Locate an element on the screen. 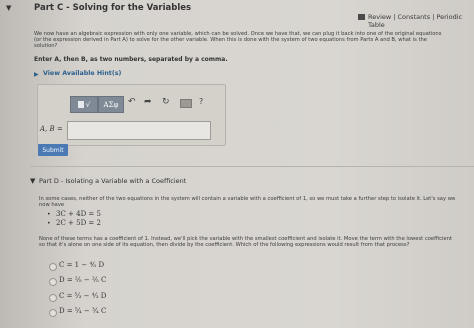 Image resolution: width=474 pixels, height=328 pixels. section-divider is located at coordinates (252, 166).